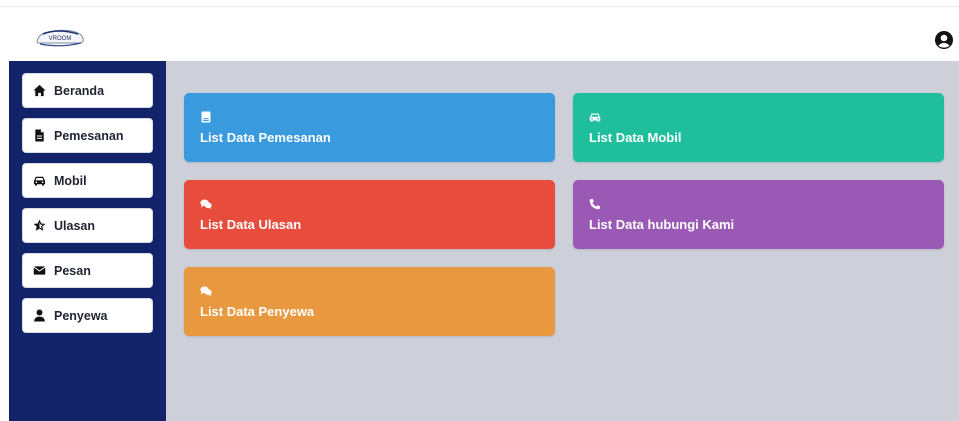  I want to click on phone-icon, so click(595, 203).